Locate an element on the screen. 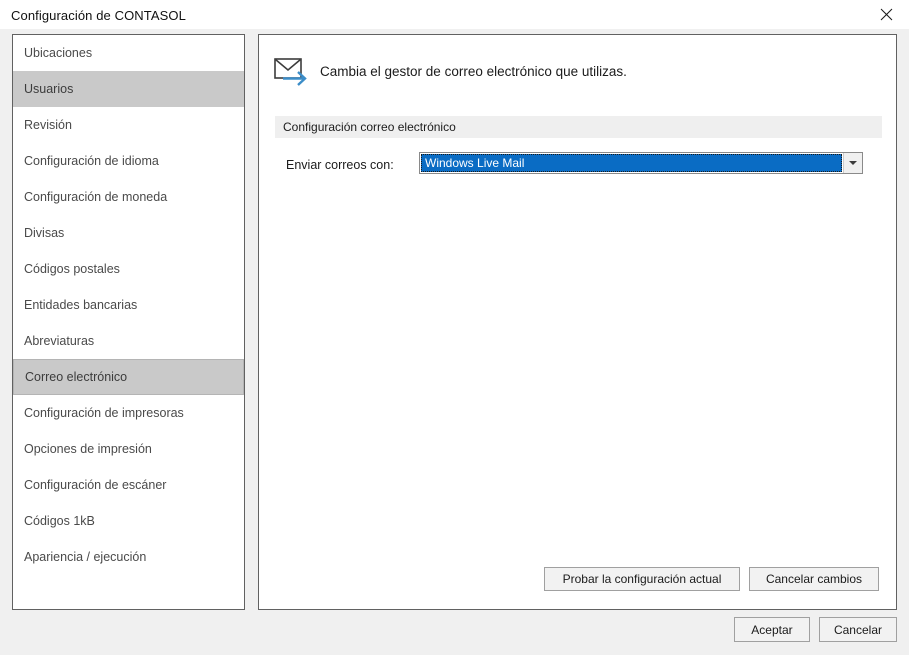  chevron-down-icon is located at coordinates (853, 163).